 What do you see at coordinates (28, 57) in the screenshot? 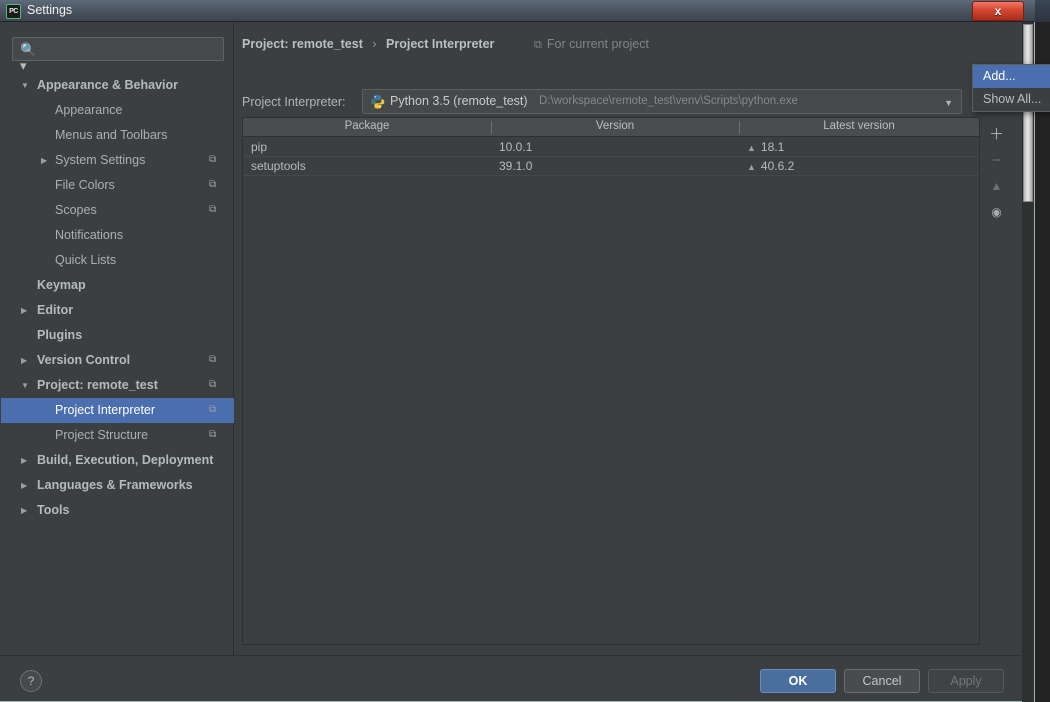
I see `search-icon: 🔍▾` at bounding box center [28, 57].